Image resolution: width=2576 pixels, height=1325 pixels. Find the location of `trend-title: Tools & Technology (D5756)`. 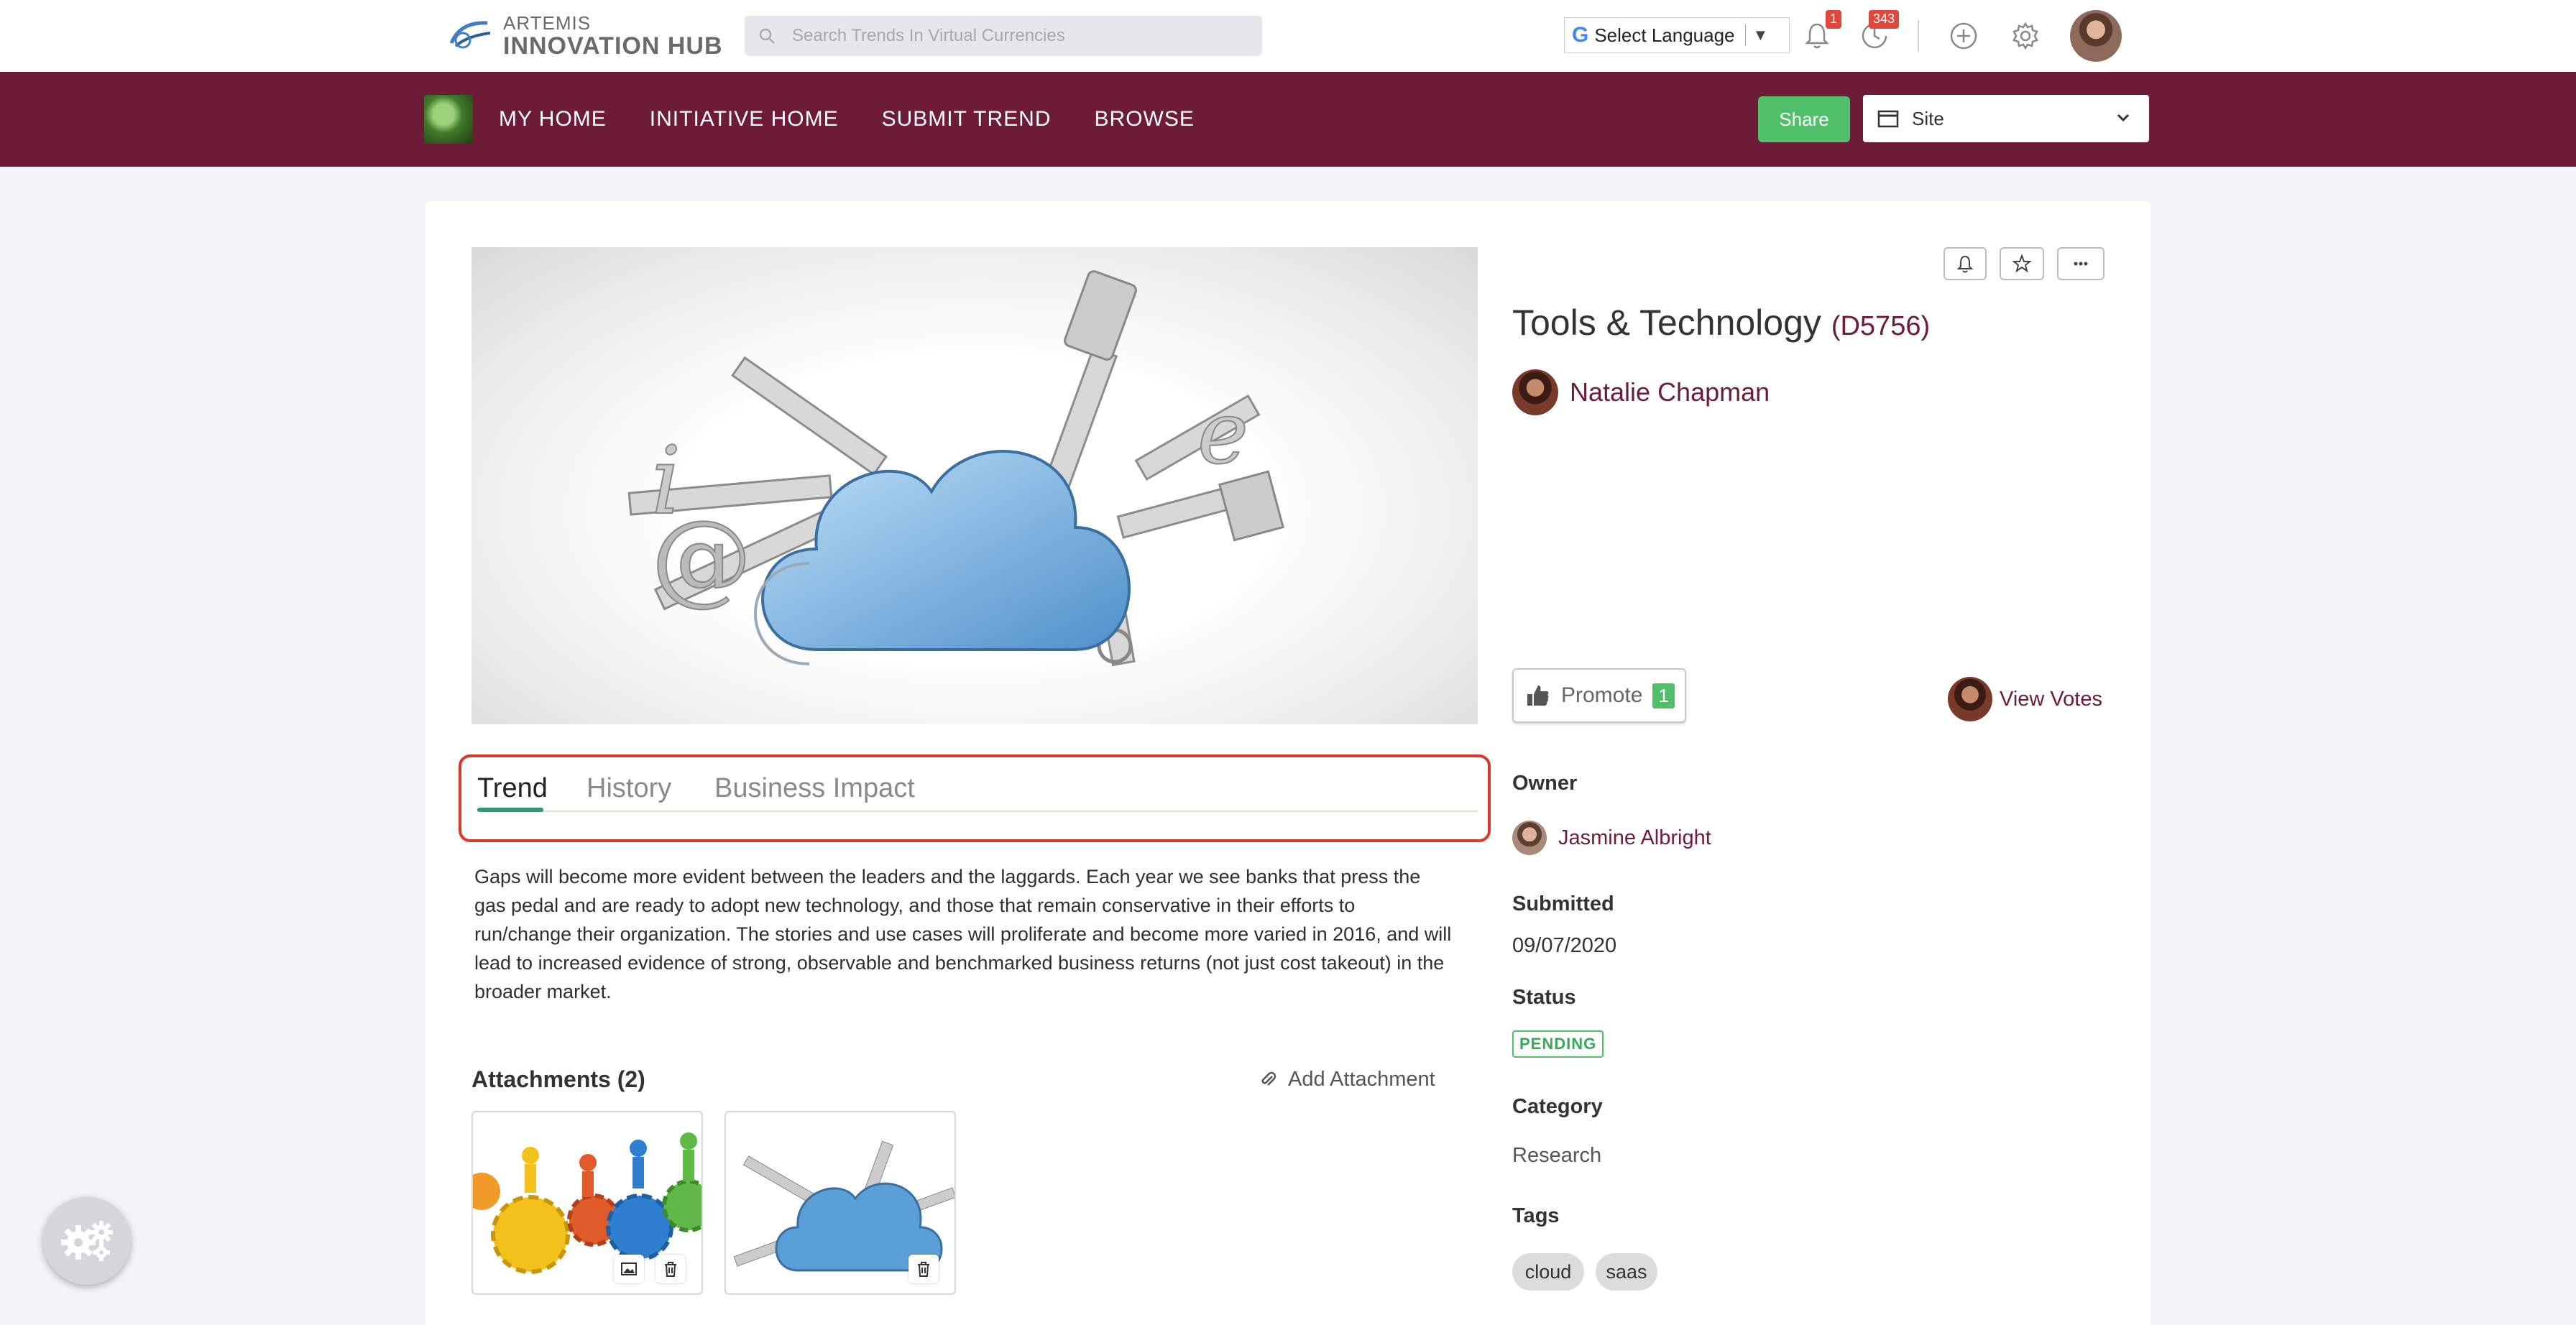

trend-title: Tools & Technology (D5756) is located at coordinates (1721, 322).